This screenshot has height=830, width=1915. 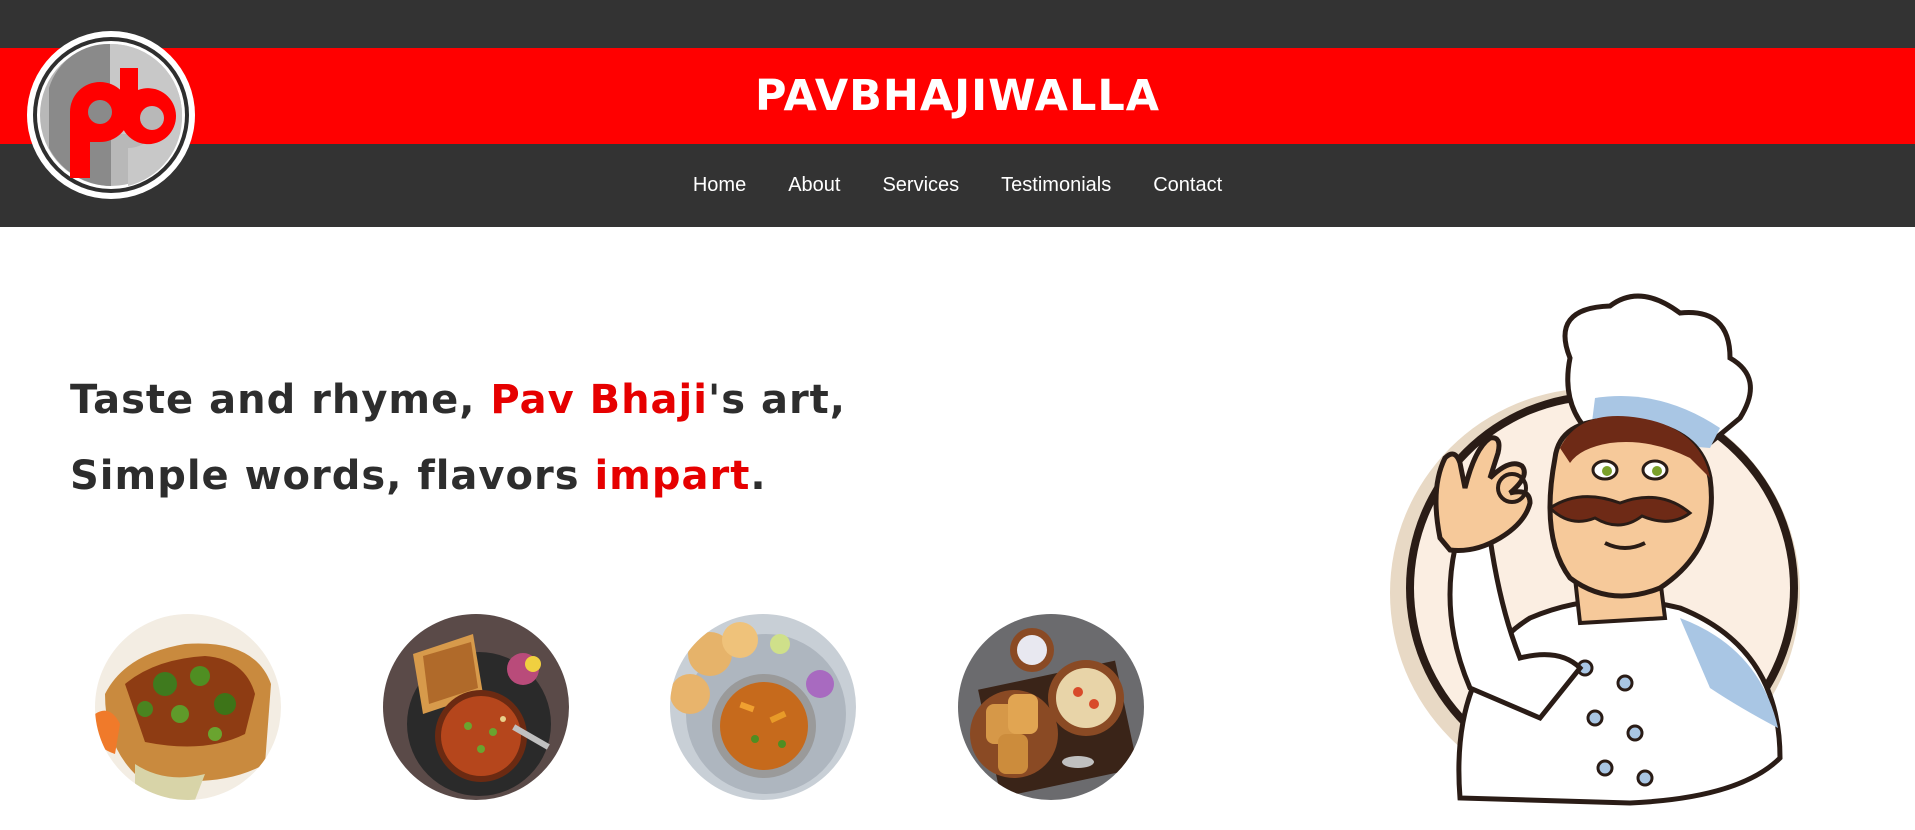 What do you see at coordinates (332, 476) in the screenshot?
I see `tagline-text: Simple words, flavors` at bounding box center [332, 476].